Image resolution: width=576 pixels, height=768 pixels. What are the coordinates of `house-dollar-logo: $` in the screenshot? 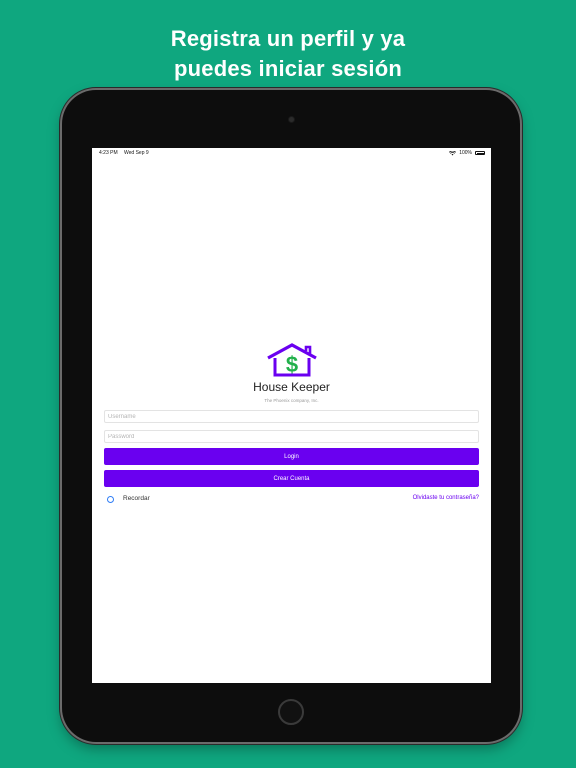 It's located at (292, 360).